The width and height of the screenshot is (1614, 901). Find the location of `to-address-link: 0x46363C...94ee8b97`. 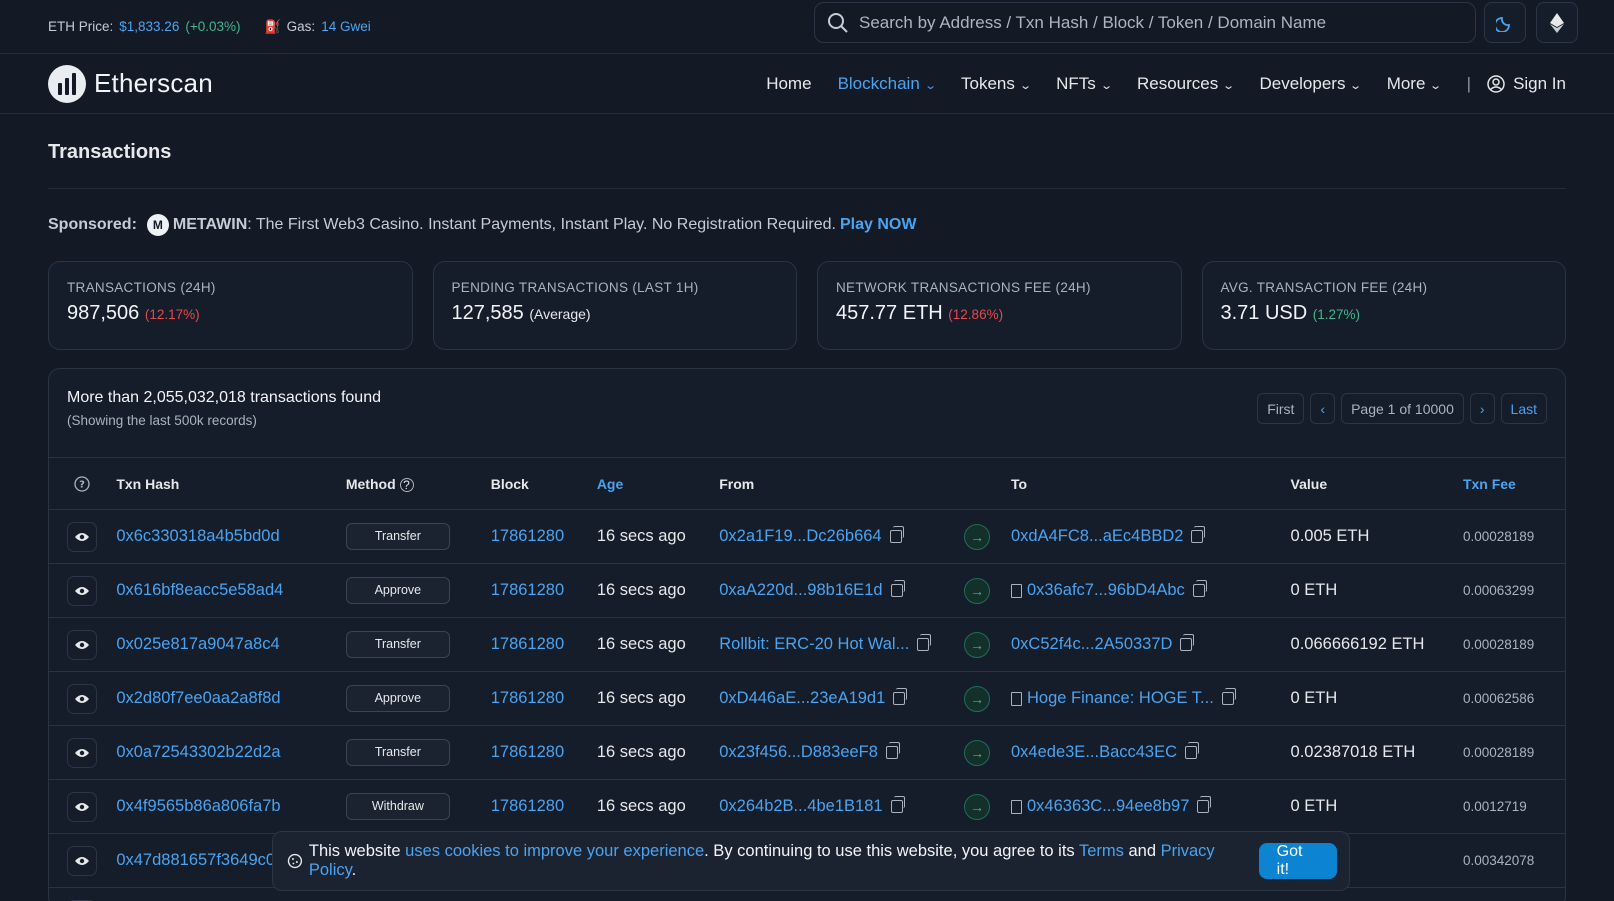

to-address-link: 0x46363C...94ee8b97 is located at coordinates (1108, 806).